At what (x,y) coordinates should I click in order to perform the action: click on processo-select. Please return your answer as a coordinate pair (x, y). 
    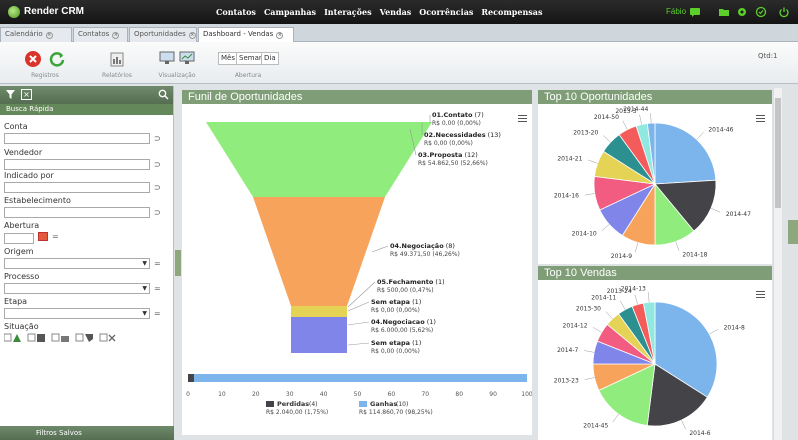
    Looking at the image, I should click on (77, 288).